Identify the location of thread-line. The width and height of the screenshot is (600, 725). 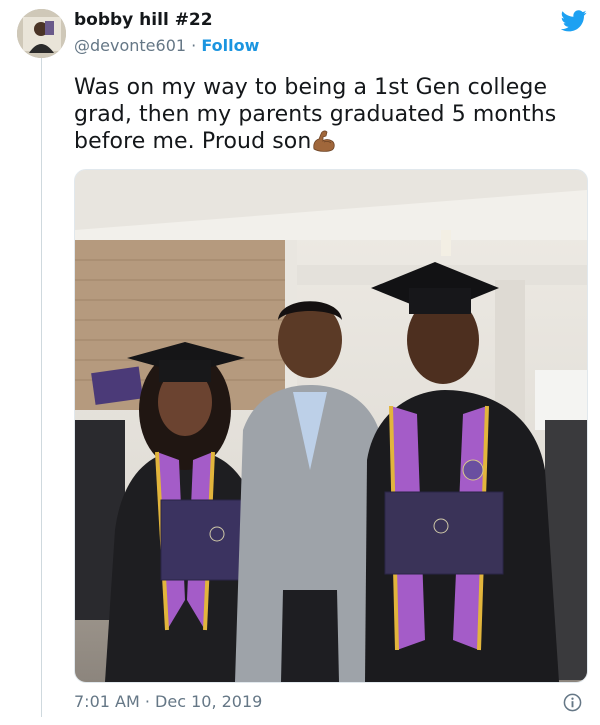
(41, 384).